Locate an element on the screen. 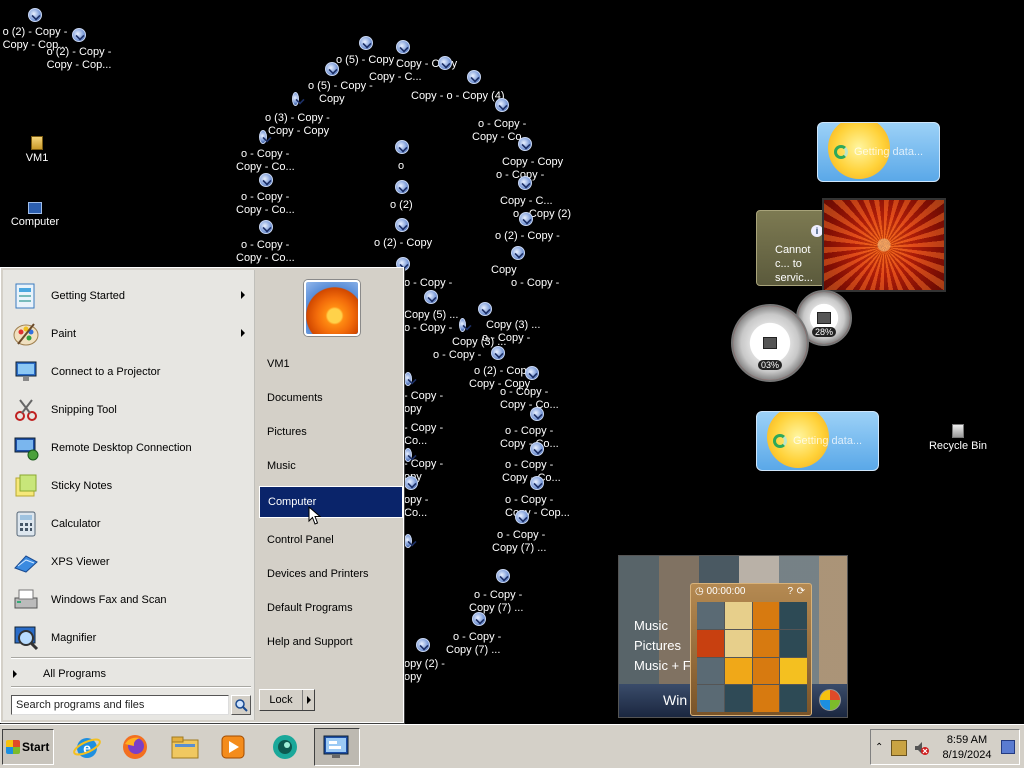 This screenshot has height=768, width=1024. desktop-icon-label: opy (2) - is located at coordinates (424, 664).